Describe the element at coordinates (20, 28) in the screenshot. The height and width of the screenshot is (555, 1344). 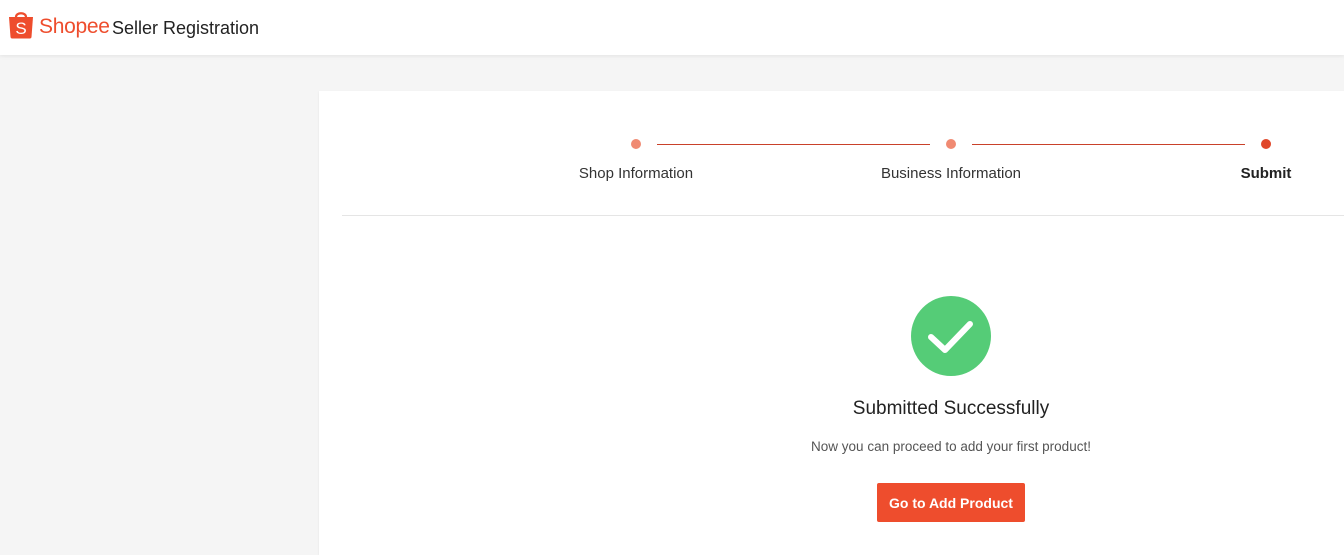
I see `logo-letter: S` at that location.